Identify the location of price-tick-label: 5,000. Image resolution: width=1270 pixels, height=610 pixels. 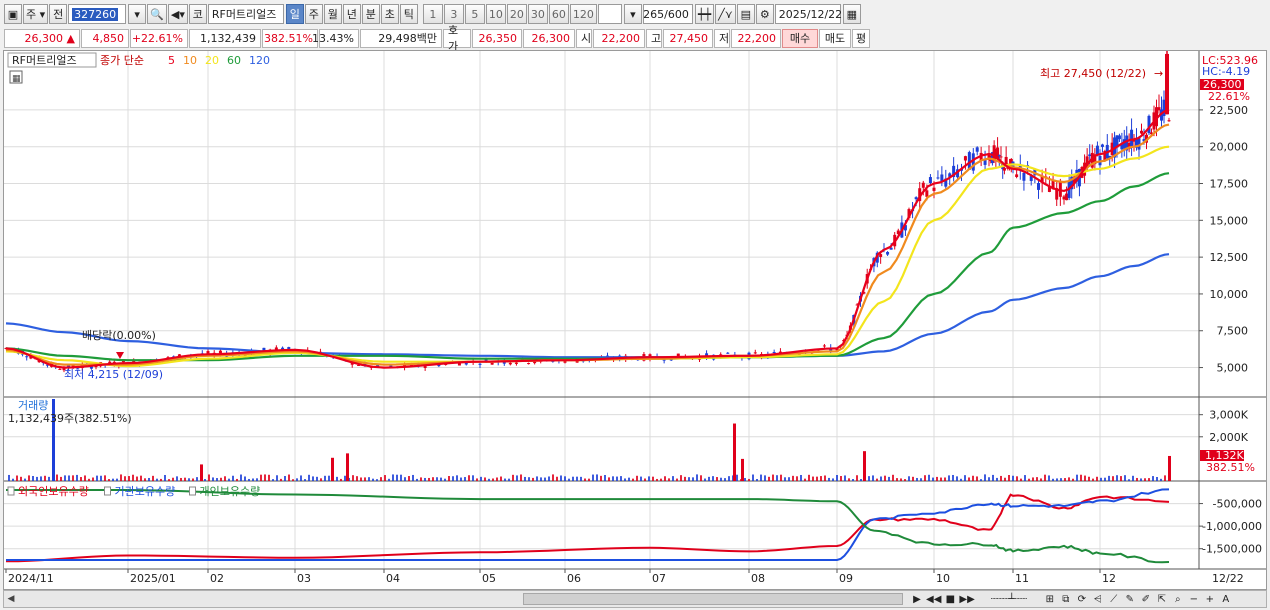
(1233, 368).